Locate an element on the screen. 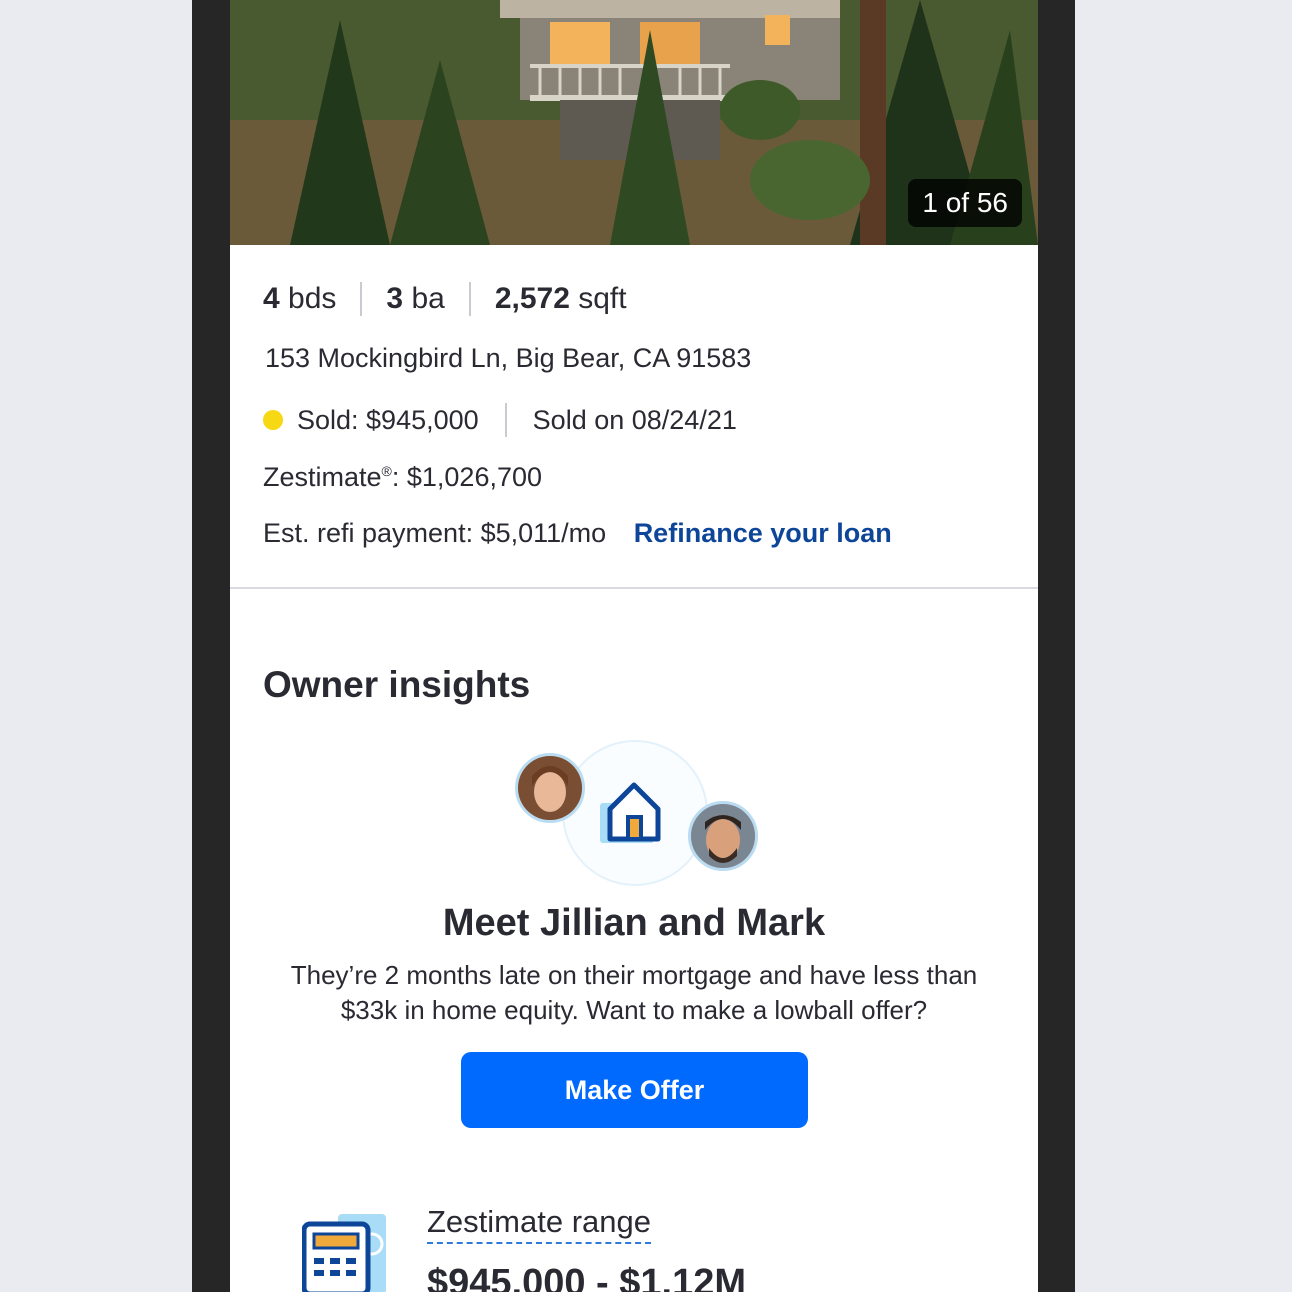 This screenshot has width=1292, height=1292. sold-date: Sold on 08/24/21 is located at coordinates (634, 419).